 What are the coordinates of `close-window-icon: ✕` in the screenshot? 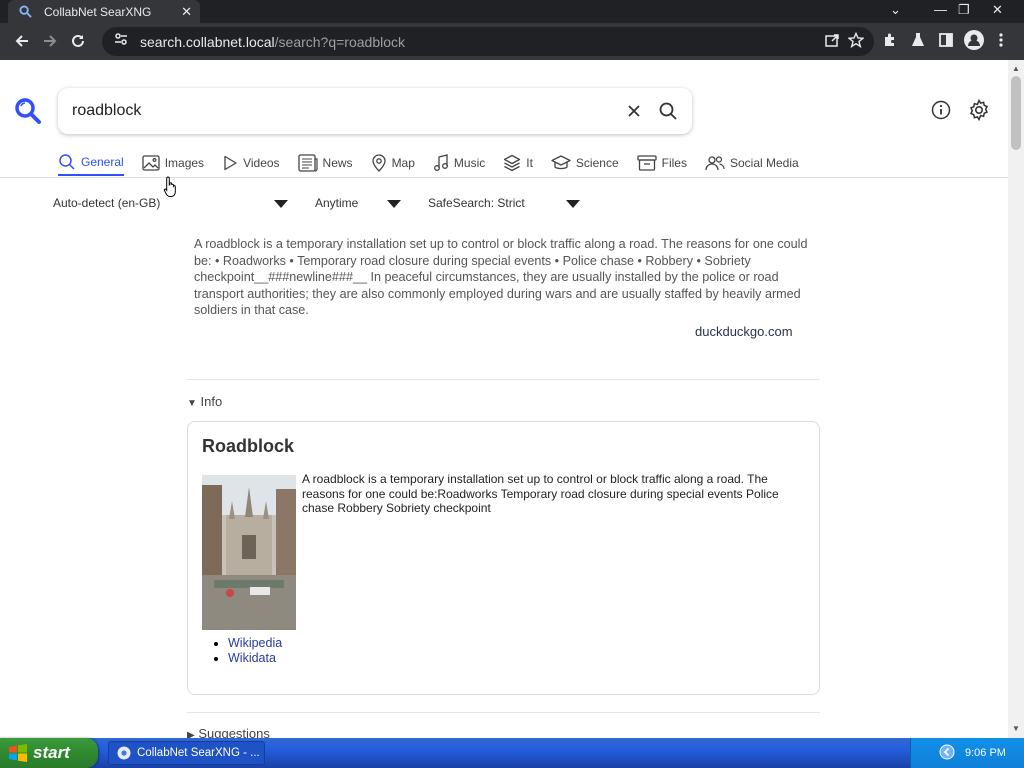 It's located at (997, 10).